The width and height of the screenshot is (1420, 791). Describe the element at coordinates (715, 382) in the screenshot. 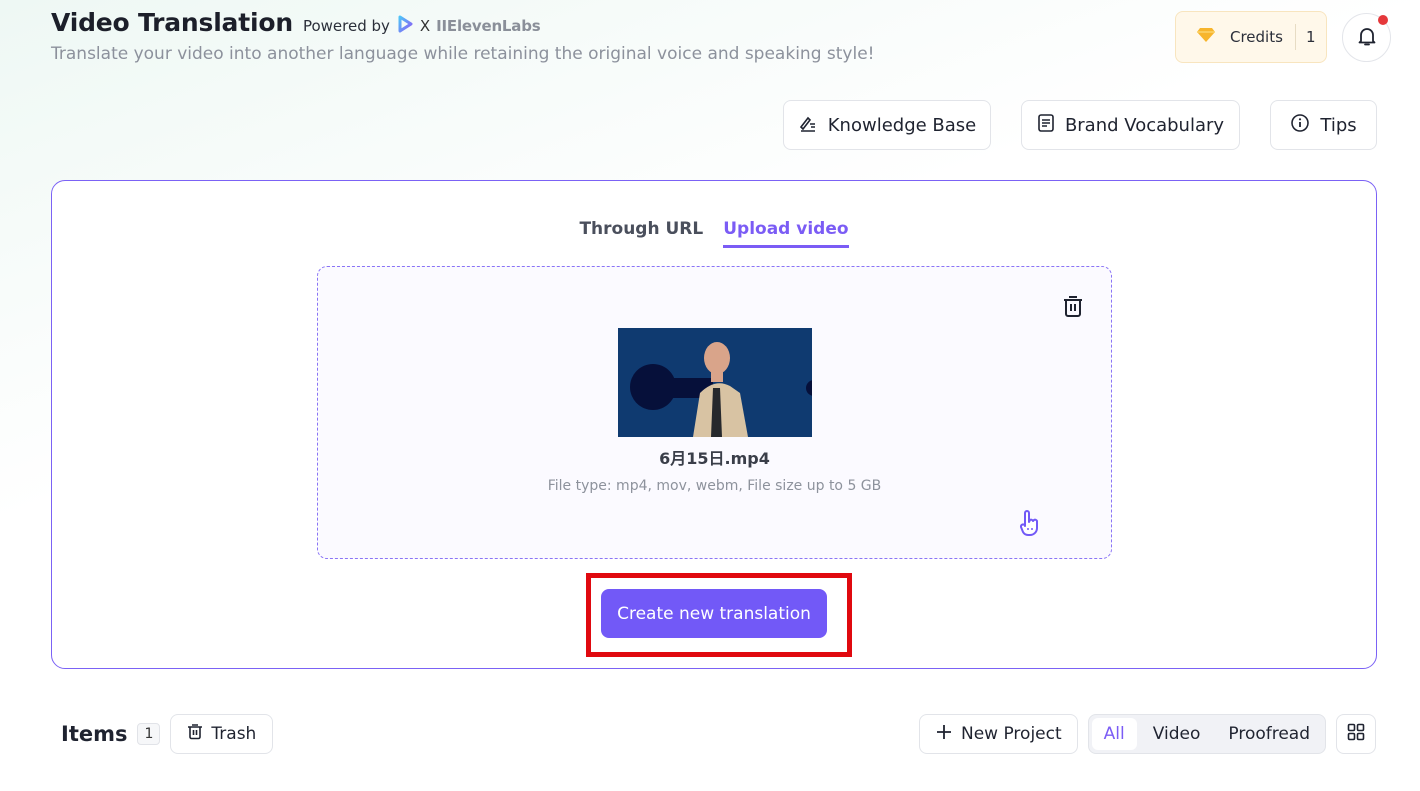

I see `video-thumbnail` at that location.